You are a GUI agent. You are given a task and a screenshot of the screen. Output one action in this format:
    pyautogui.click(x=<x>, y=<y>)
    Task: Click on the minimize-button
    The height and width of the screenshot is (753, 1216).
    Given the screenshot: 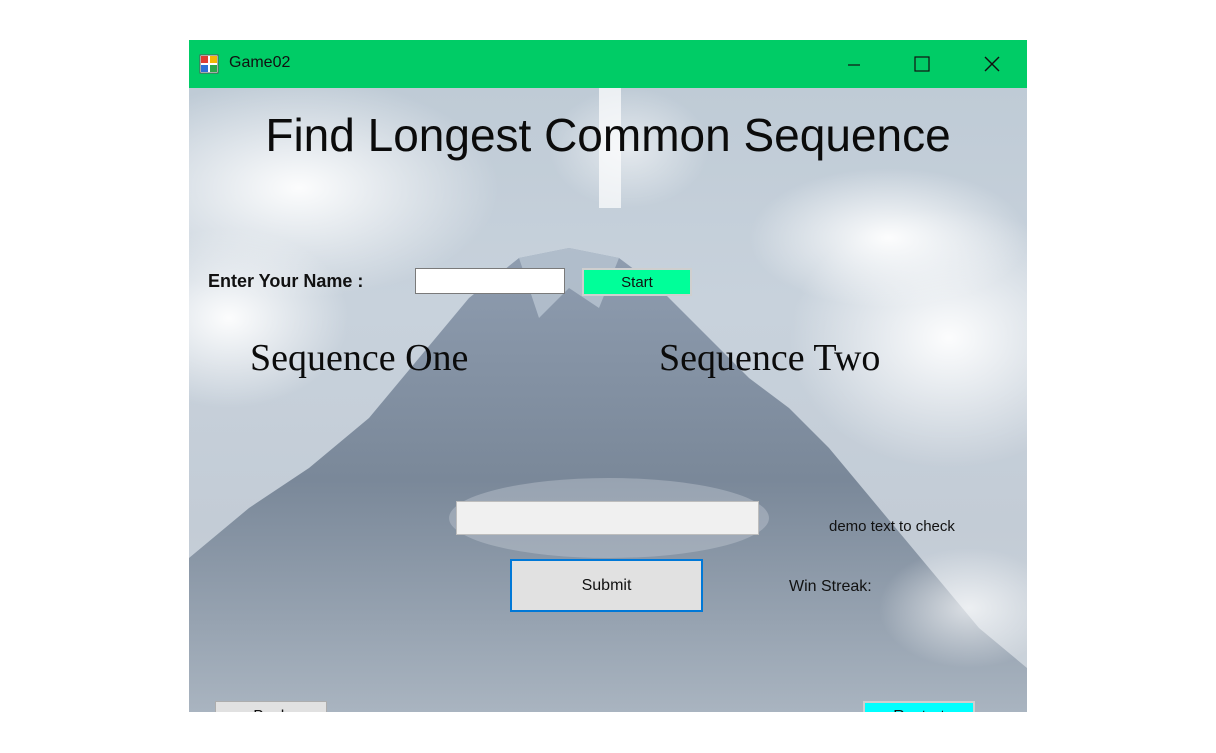 What is the action you would take?
    pyautogui.click(x=854, y=64)
    